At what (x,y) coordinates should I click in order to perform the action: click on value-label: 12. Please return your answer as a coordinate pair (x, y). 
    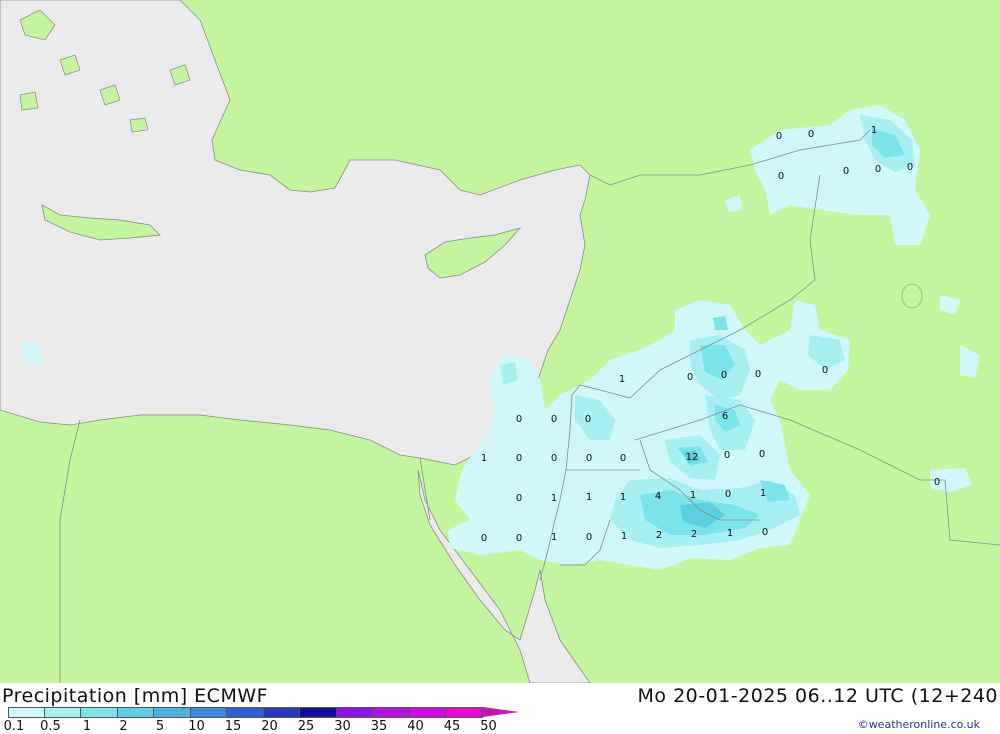
    Looking at the image, I should click on (692, 457).